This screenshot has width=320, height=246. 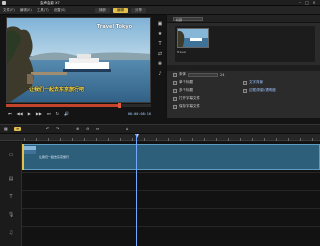 I want to click on border-shadow-link: 边框/阴影/透明度, so click(x=262, y=90).